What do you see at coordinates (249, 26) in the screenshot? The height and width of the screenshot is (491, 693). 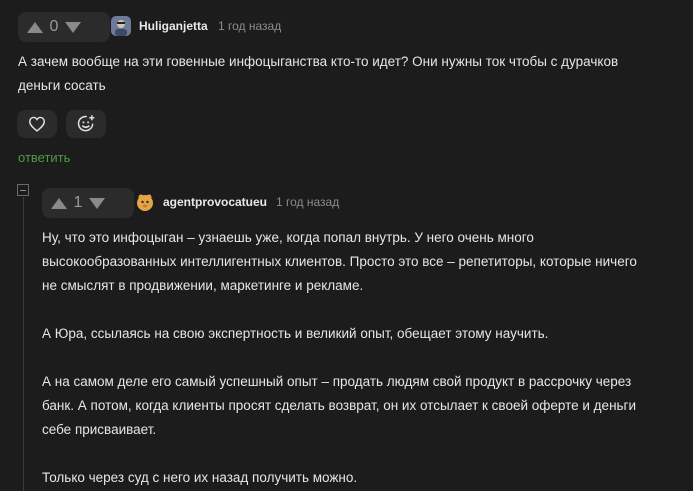 I see `timestamp: 1 год назад` at bounding box center [249, 26].